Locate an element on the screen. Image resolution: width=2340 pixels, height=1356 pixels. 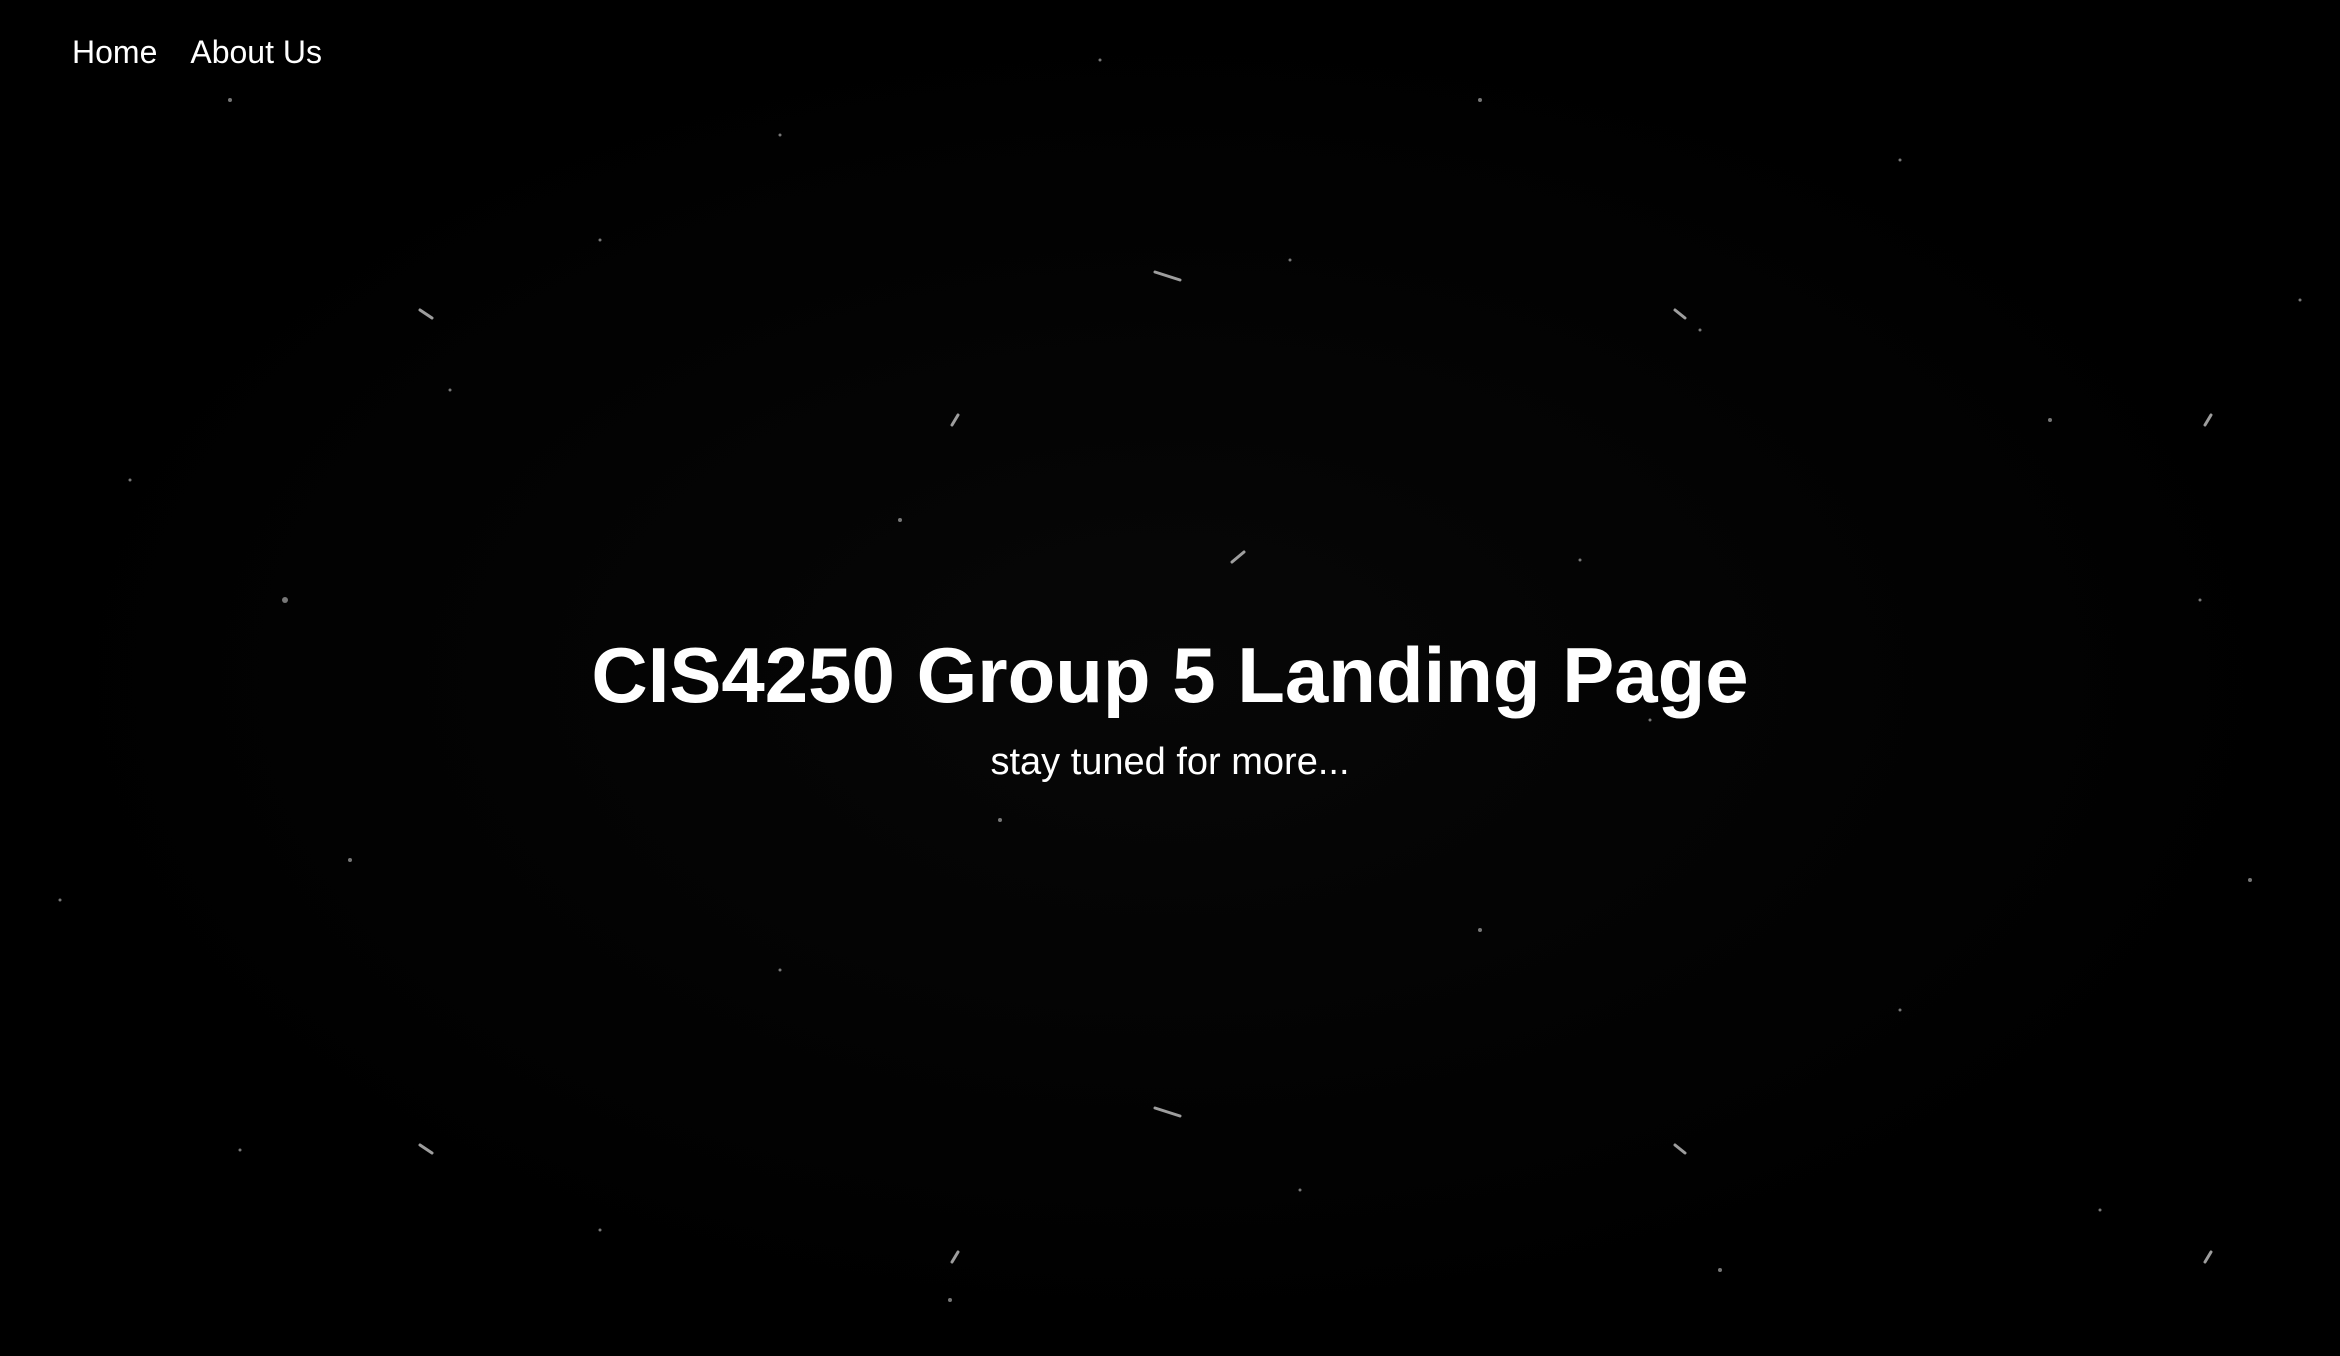
top-nav: Home About Us is located at coordinates (197, 52).